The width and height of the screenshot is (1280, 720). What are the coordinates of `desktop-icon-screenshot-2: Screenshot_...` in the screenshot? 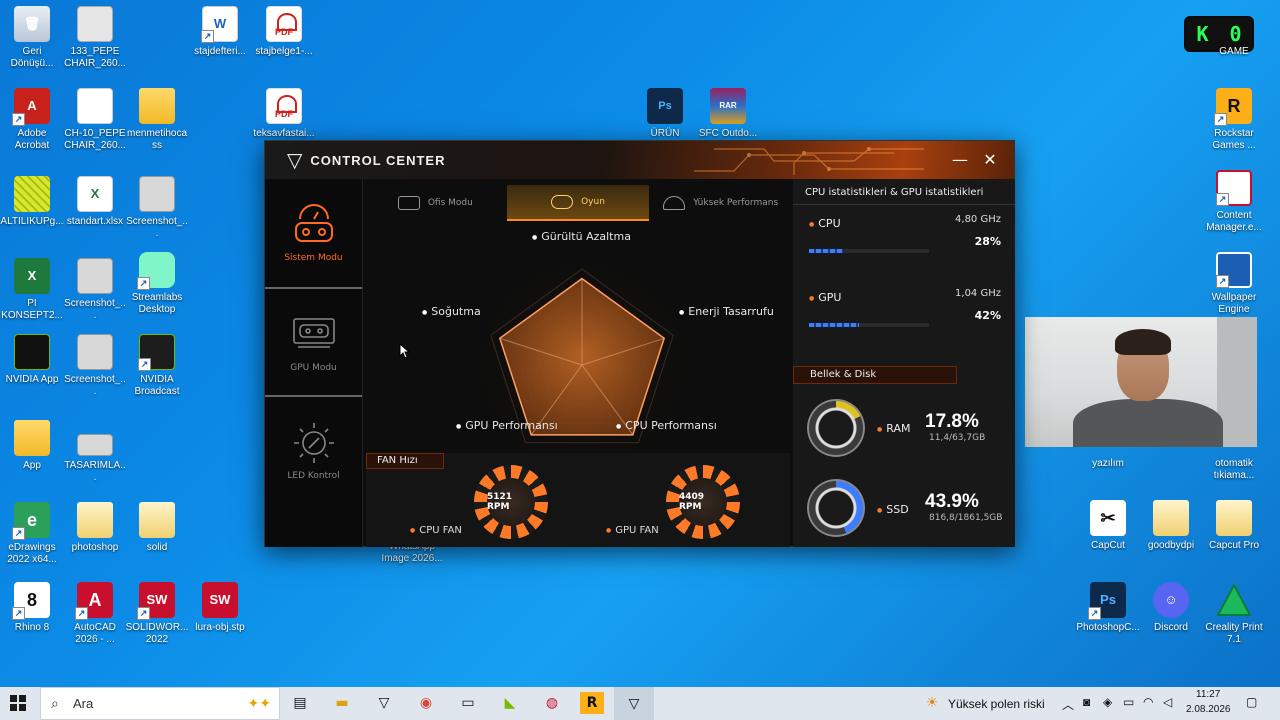 It's located at (95, 290).